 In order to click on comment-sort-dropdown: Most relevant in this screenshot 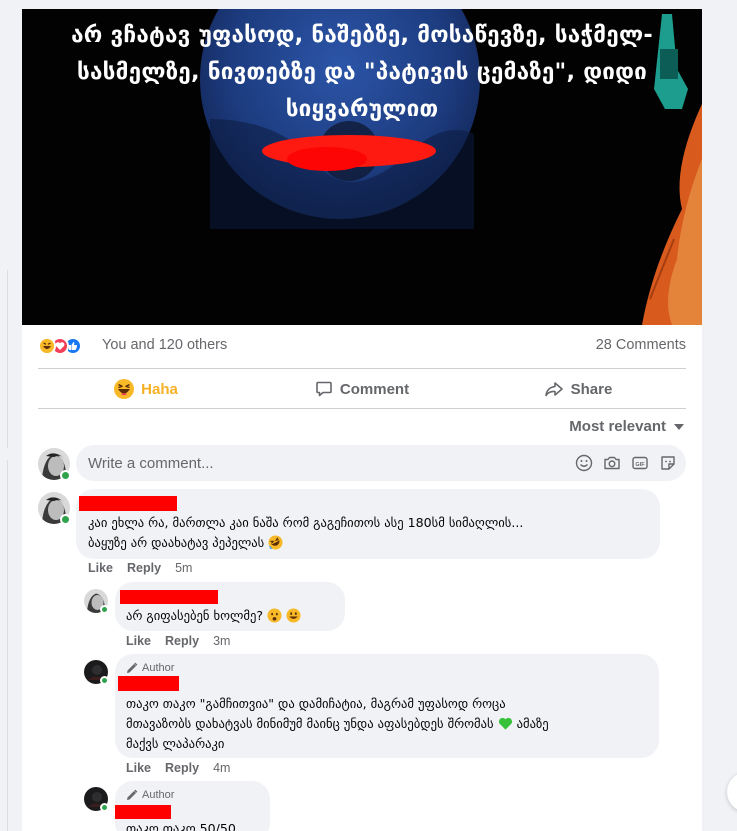, I will do `click(626, 426)`.